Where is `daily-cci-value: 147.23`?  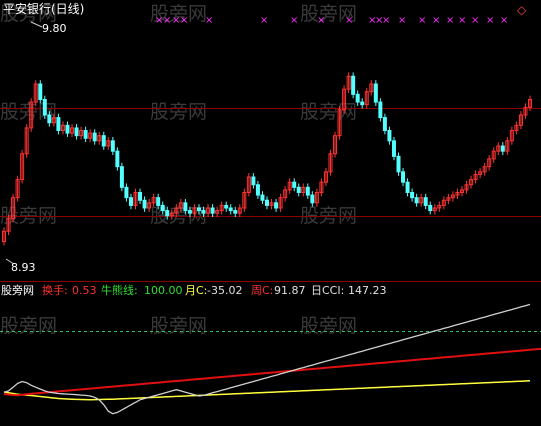
daily-cci-value: 147.23 is located at coordinates (367, 290).